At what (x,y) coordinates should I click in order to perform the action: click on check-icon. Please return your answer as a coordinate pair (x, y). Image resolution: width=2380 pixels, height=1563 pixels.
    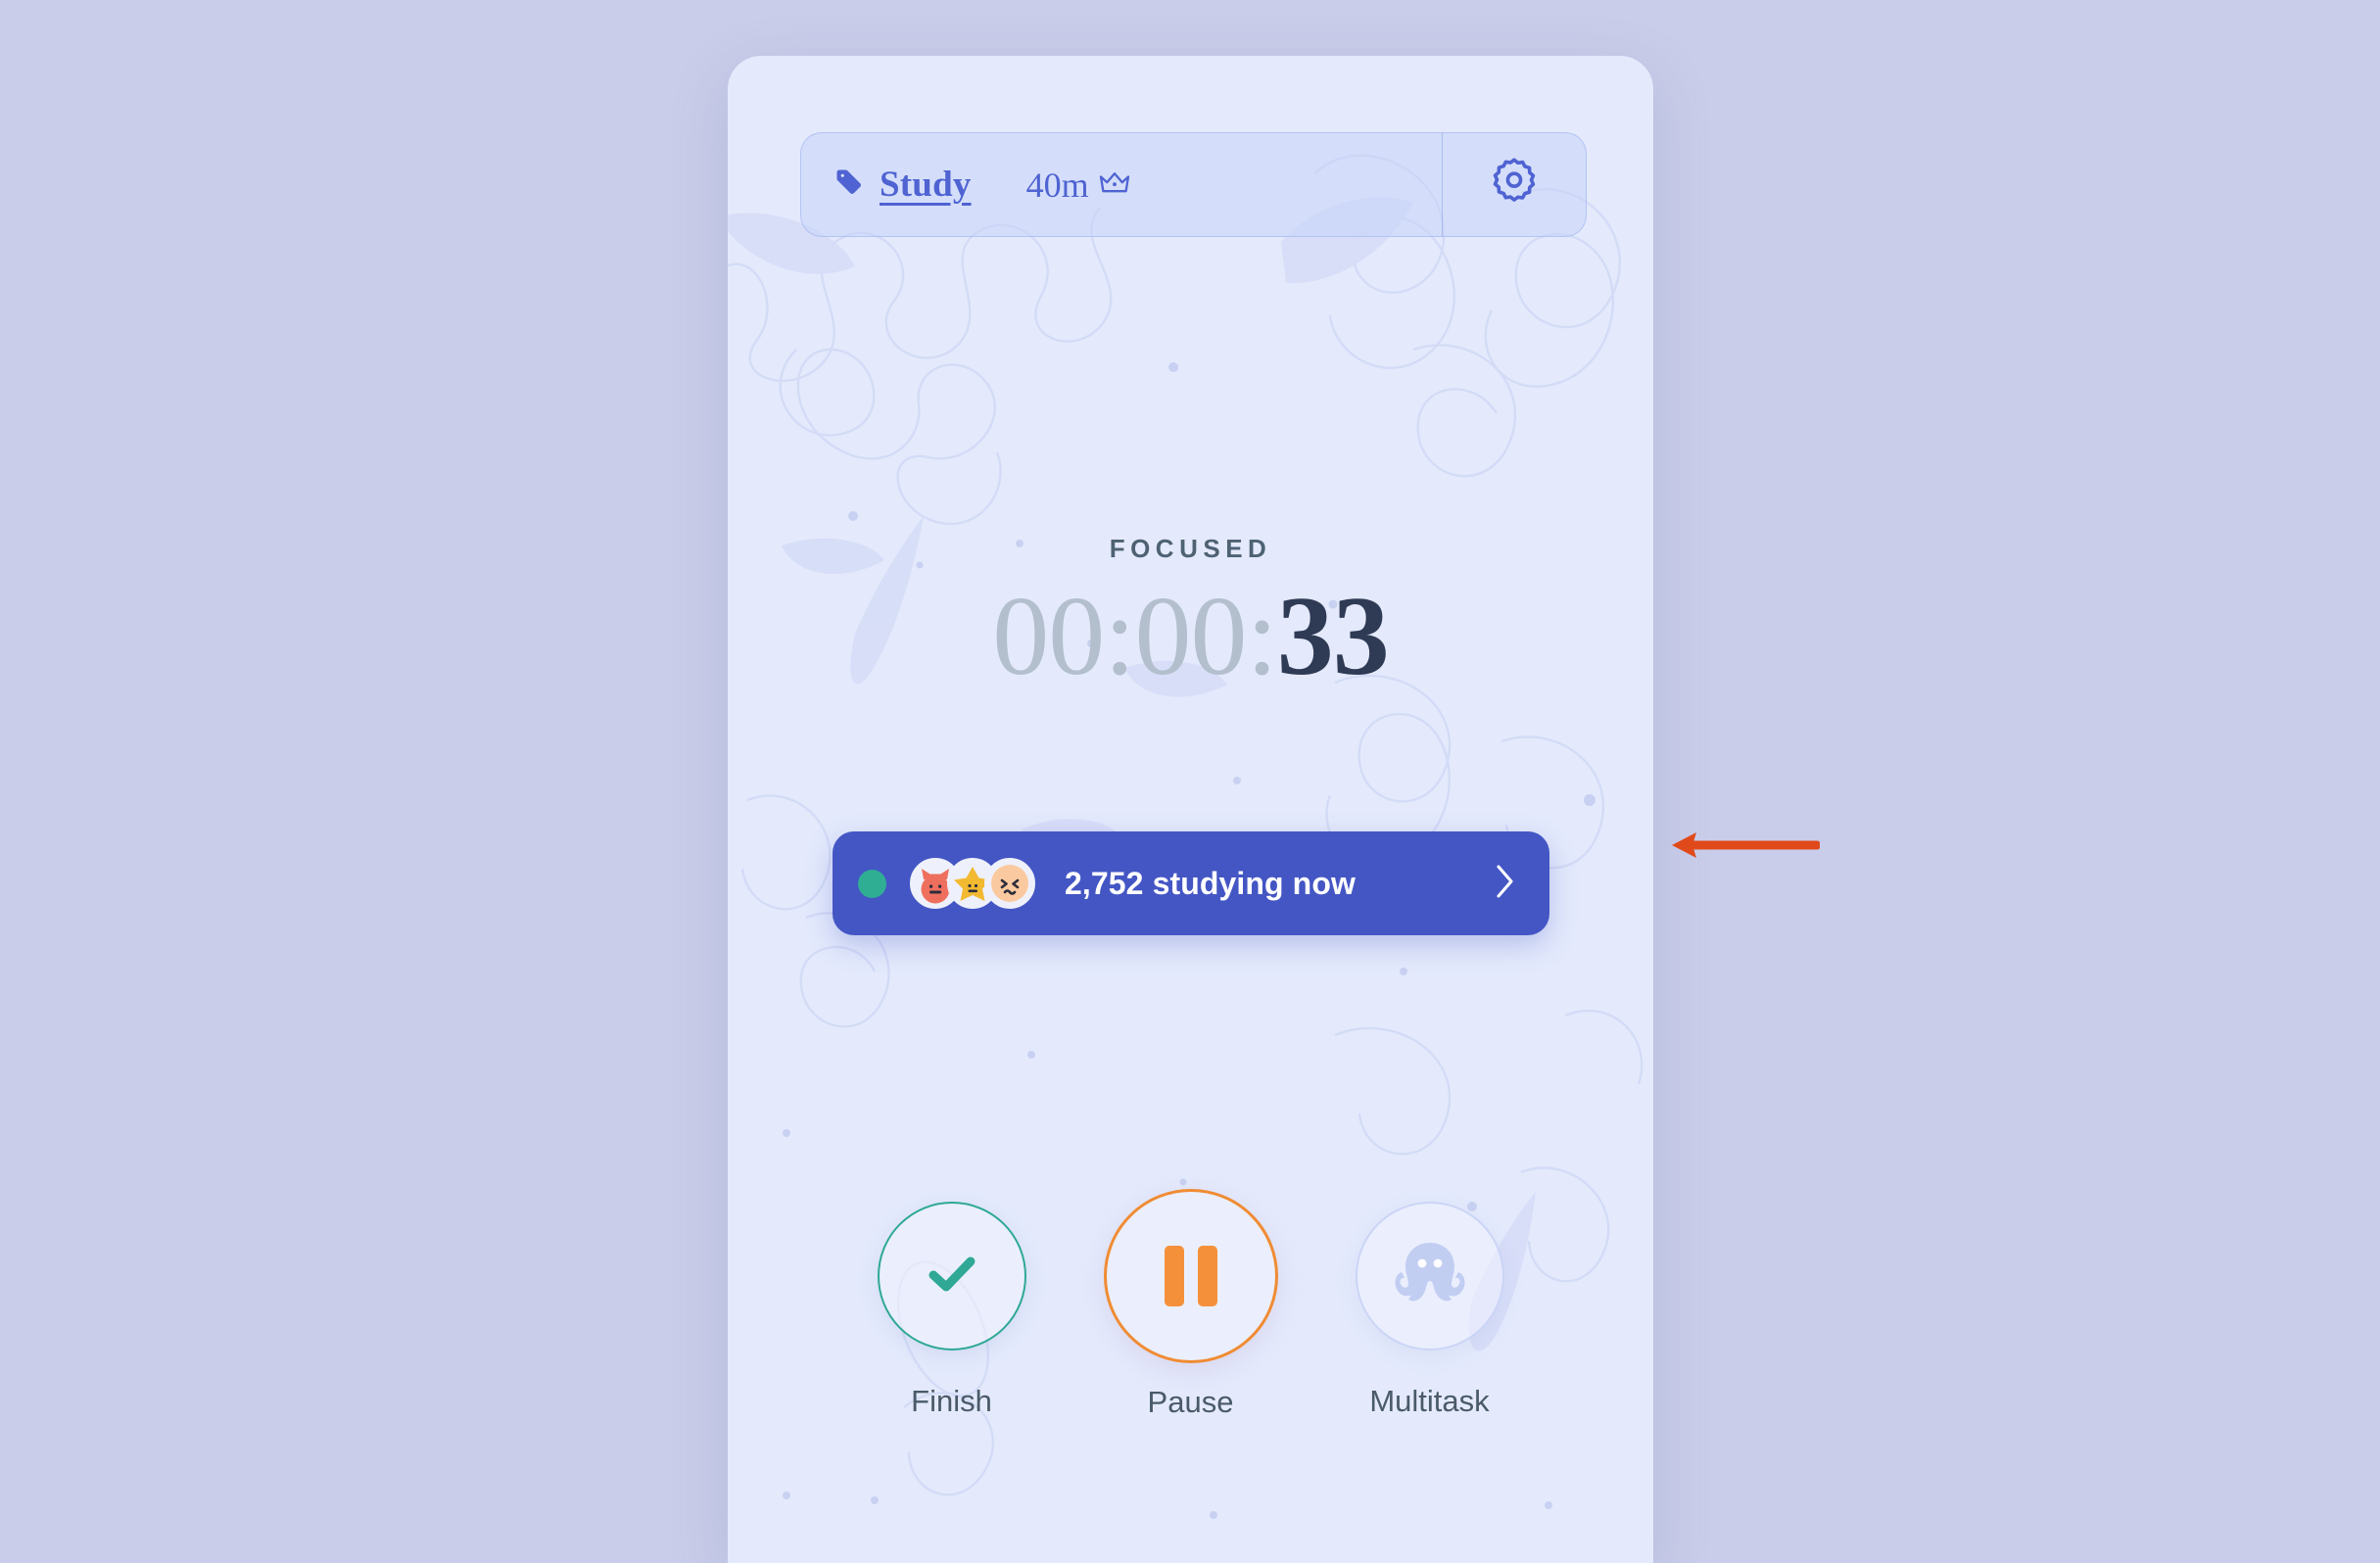
    Looking at the image, I should click on (952, 1276).